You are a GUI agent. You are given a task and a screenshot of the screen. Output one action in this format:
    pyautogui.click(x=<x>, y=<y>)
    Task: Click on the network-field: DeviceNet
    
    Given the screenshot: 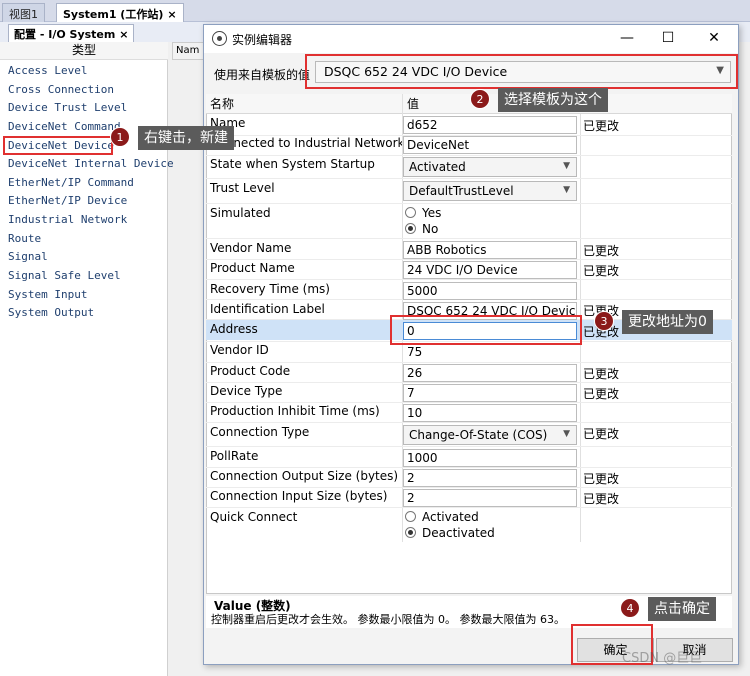 What is the action you would take?
    pyautogui.click(x=490, y=145)
    